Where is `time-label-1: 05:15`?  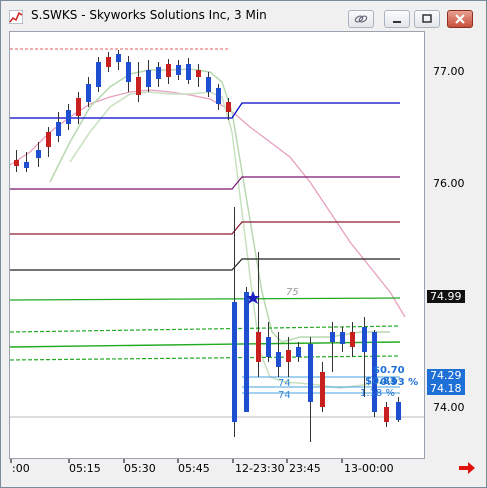 time-label-1: 05:15 is located at coordinates (85, 468).